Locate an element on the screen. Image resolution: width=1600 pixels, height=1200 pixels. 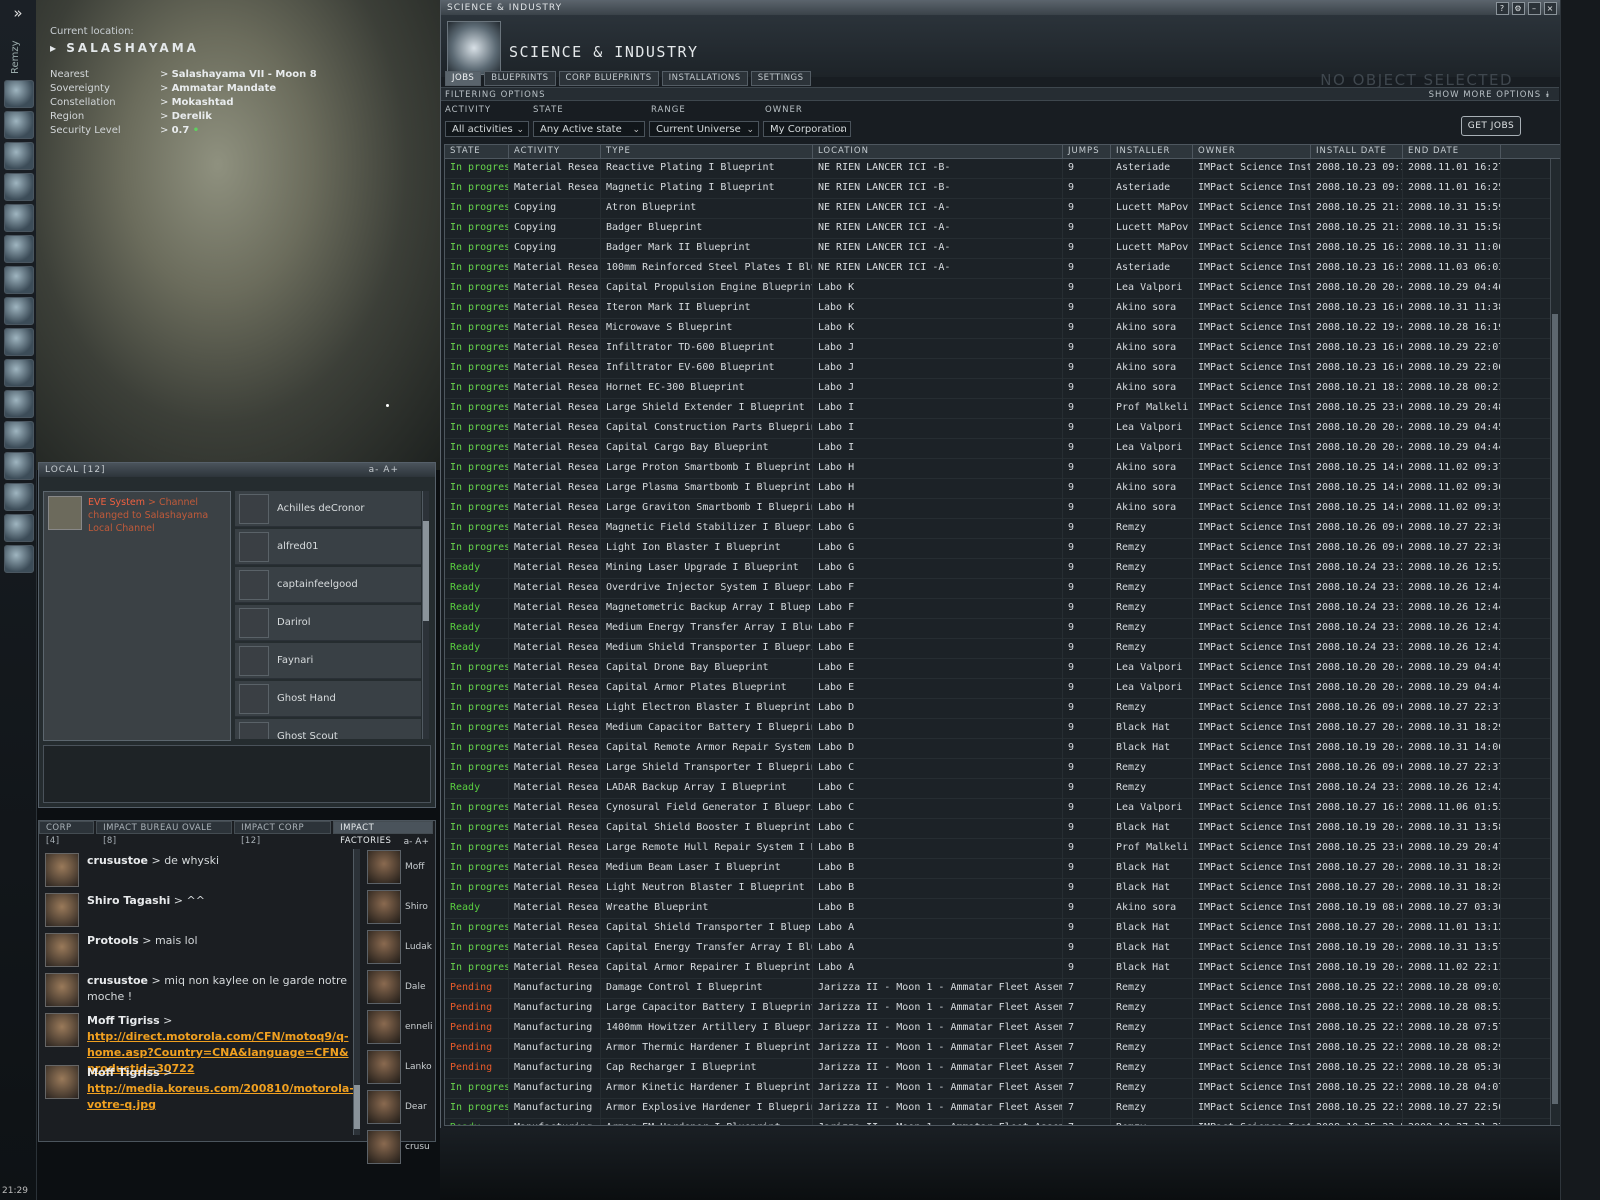
tab-installations: INSTALLATIONS is located at coordinates (704, 78).